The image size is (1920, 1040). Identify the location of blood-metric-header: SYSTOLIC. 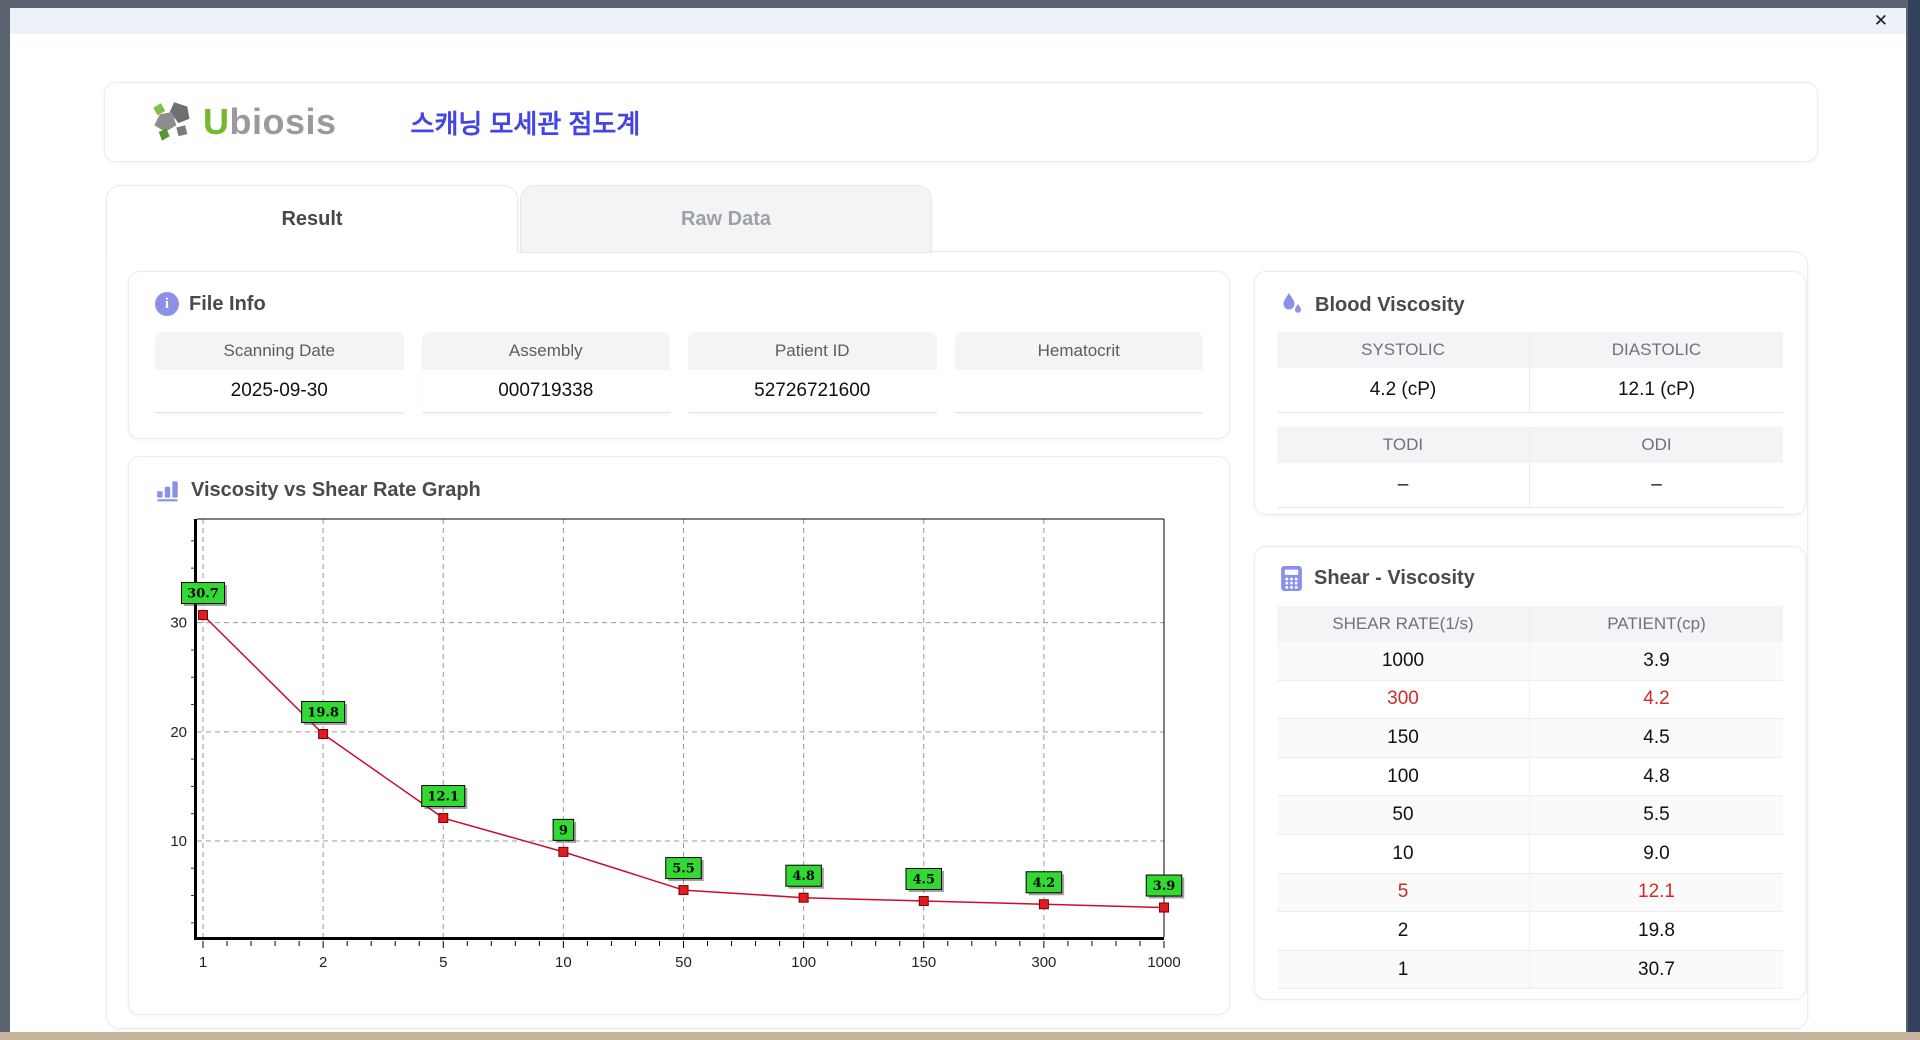
(1403, 350).